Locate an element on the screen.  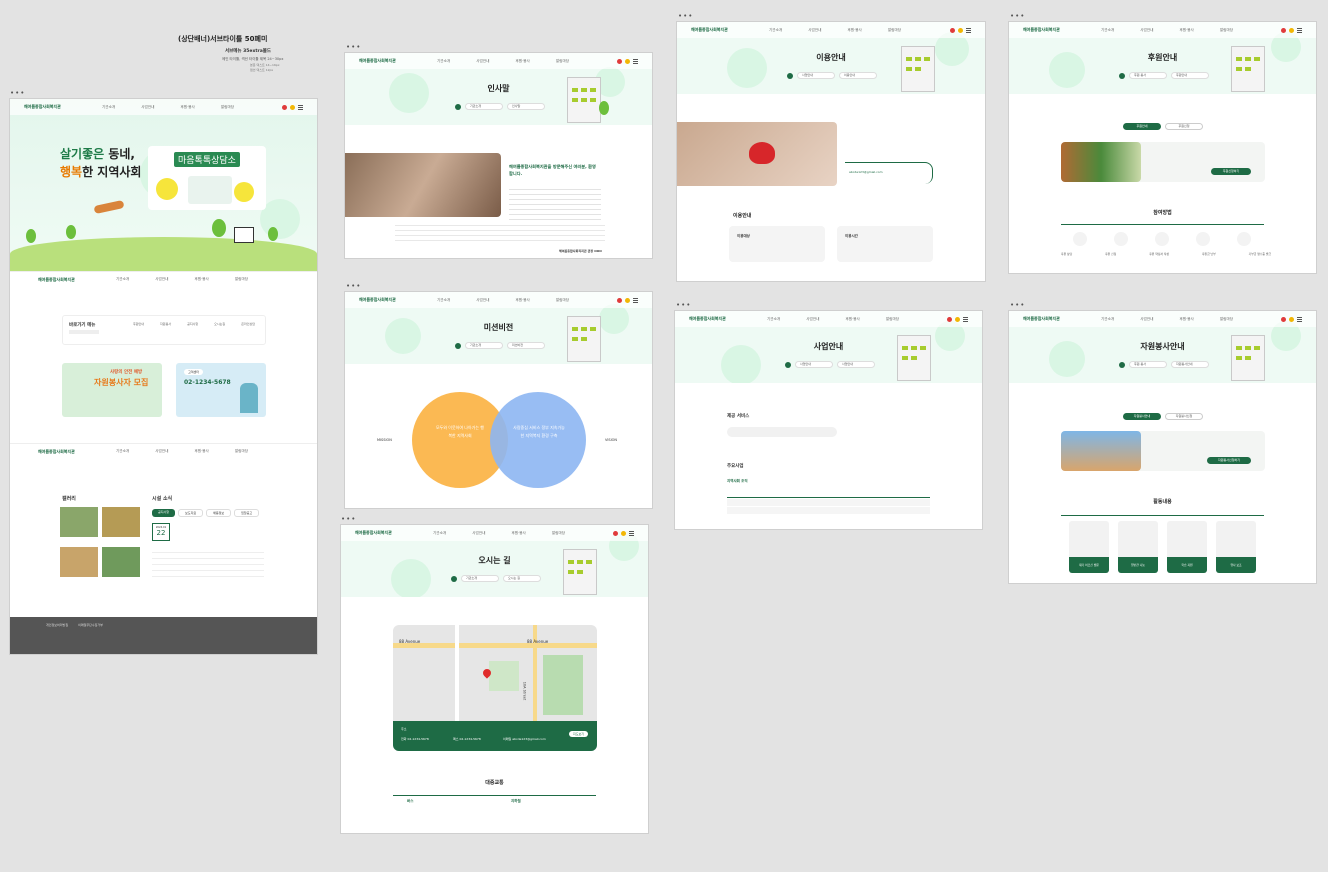
s-menu-notice: 알림마당 is located at coordinates (1226, 30).